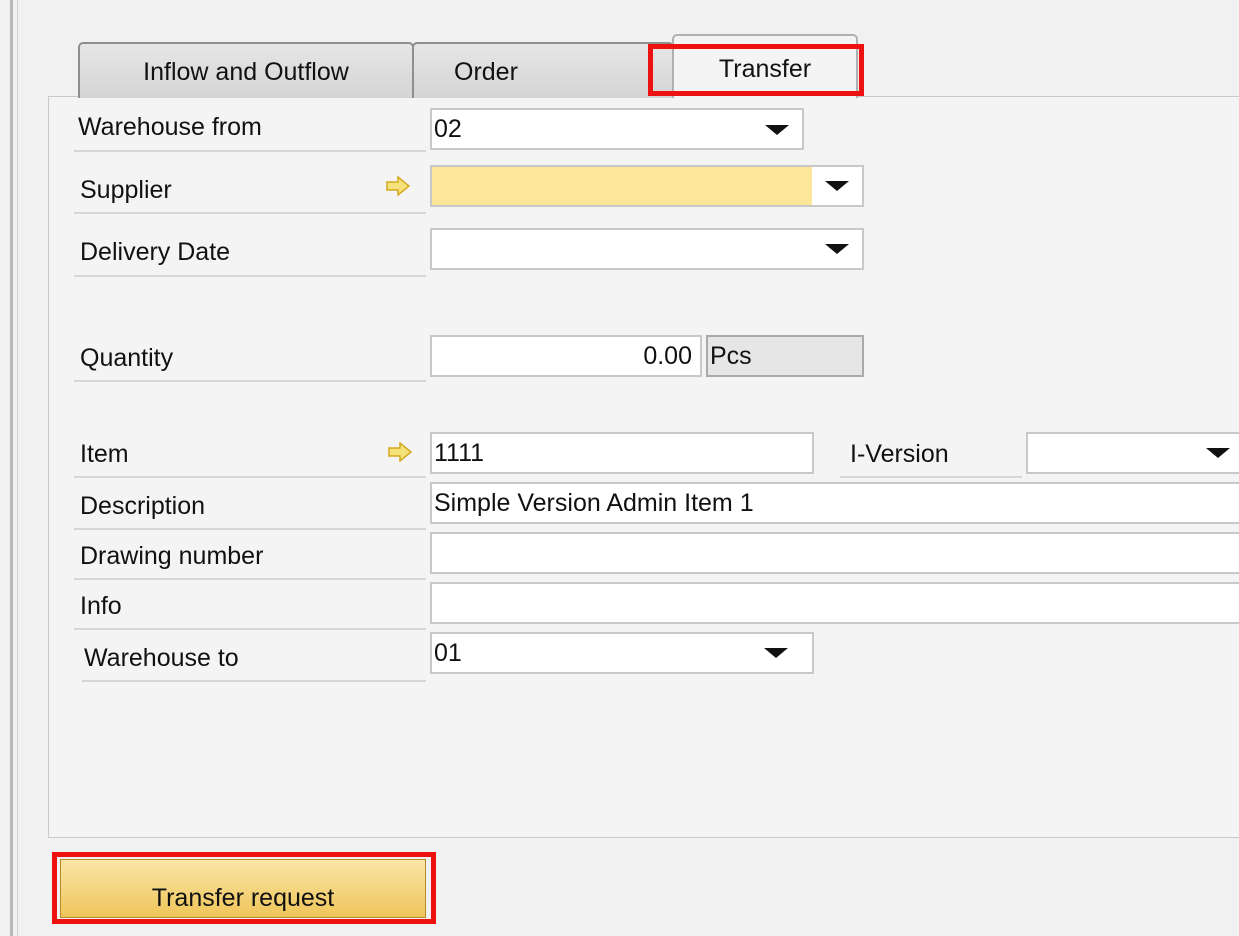 Image resolution: width=1239 pixels, height=936 pixels. Describe the element at coordinates (617, 129) in the screenshot. I see `warehouse-from-field: 02` at that location.